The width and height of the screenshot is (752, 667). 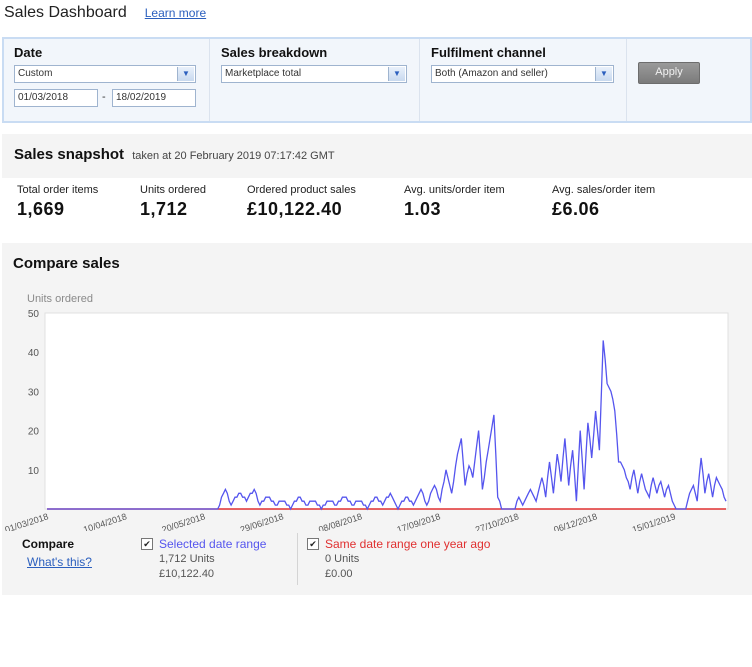 I want to click on sales-breakdown-value: Marketplace total, so click(x=263, y=73).